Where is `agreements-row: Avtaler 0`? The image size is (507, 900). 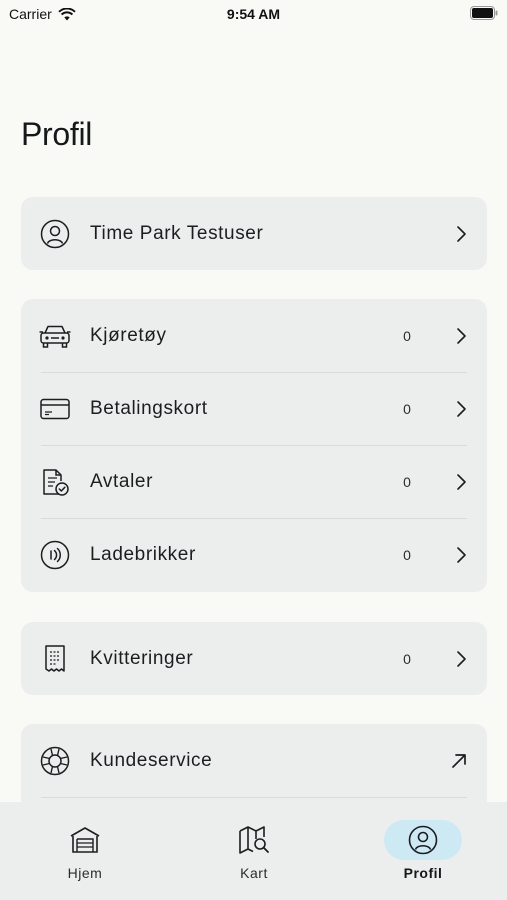 agreements-row: Avtaler 0 is located at coordinates (254, 481).